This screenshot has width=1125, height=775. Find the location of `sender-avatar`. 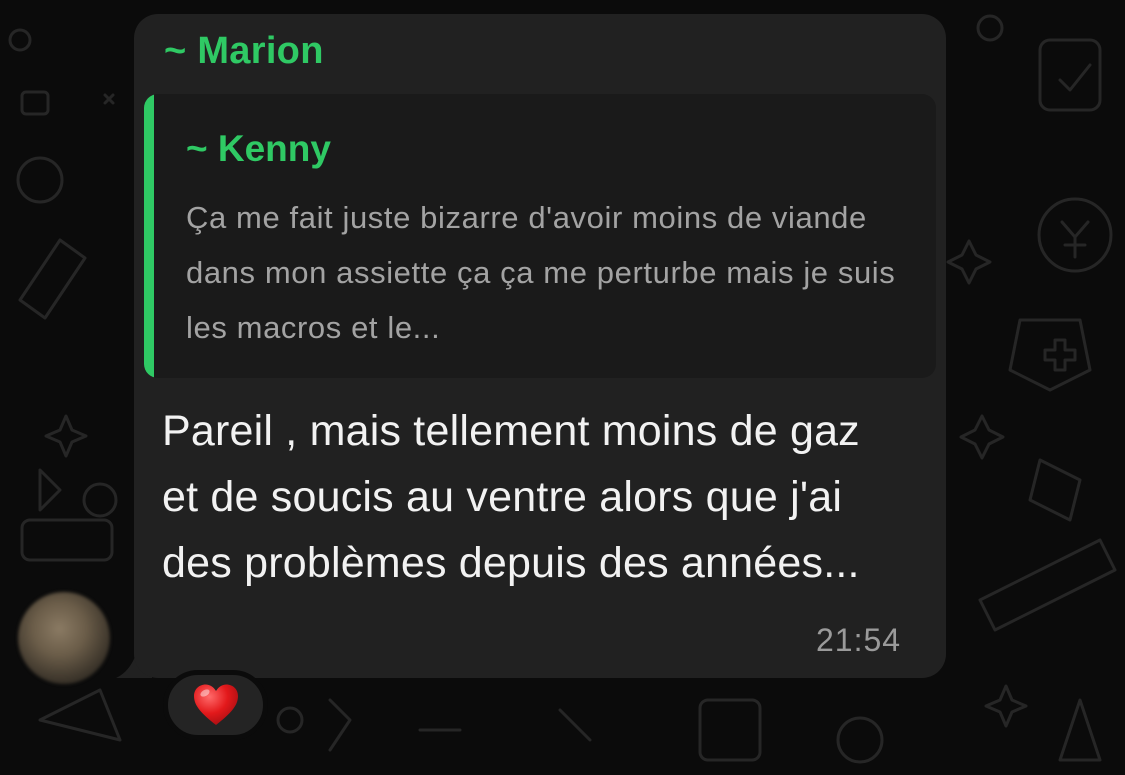

sender-avatar is located at coordinates (64, 638).